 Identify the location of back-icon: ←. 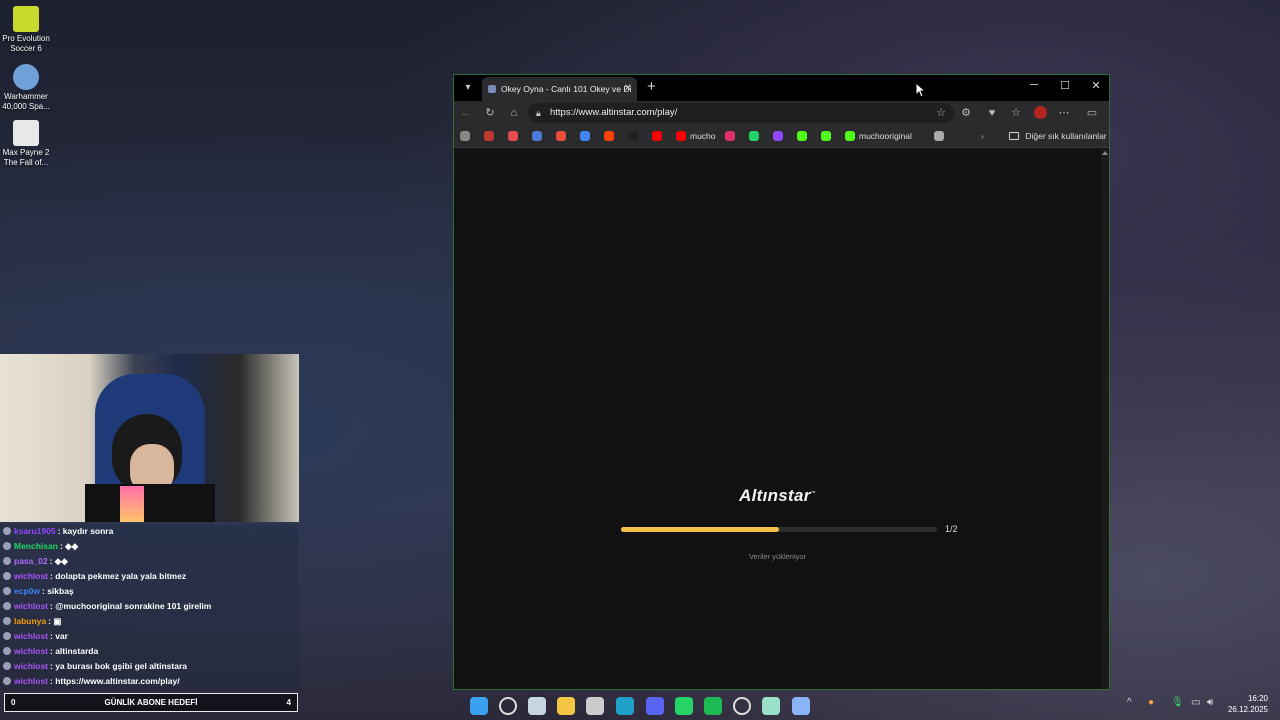
(466, 113).